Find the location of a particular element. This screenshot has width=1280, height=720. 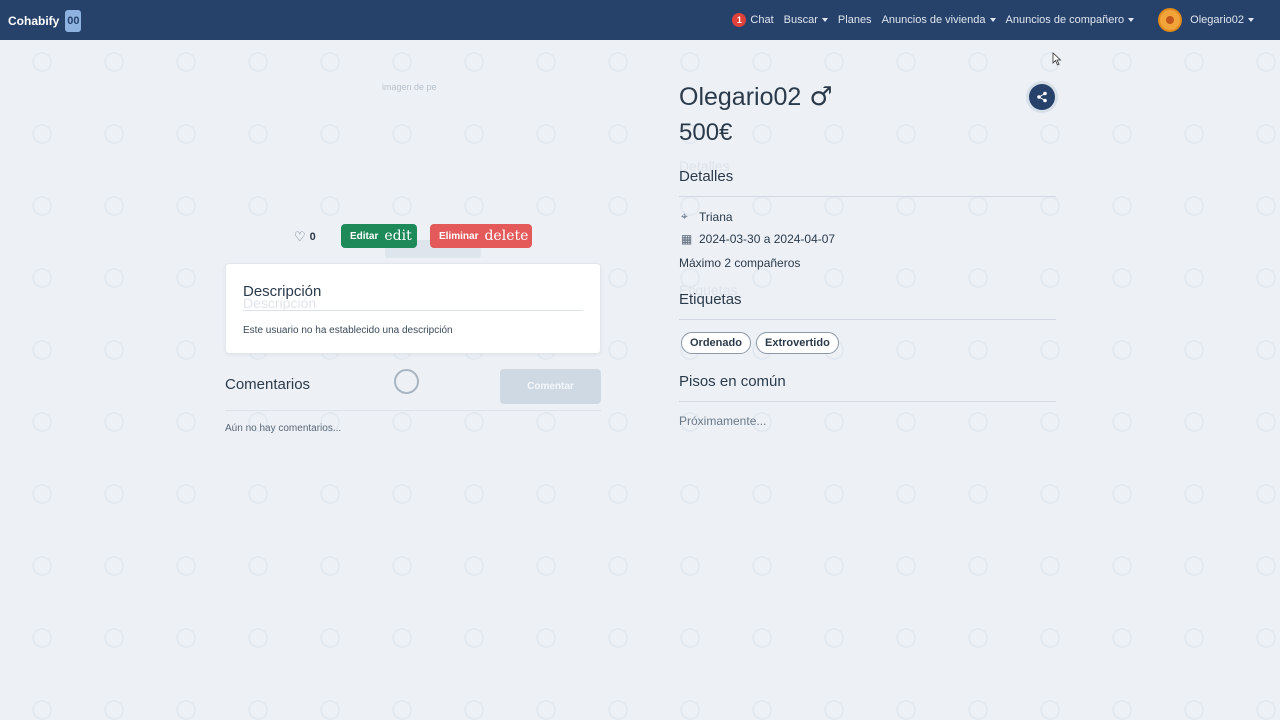

tags-divider is located at coordinates (867, 319).